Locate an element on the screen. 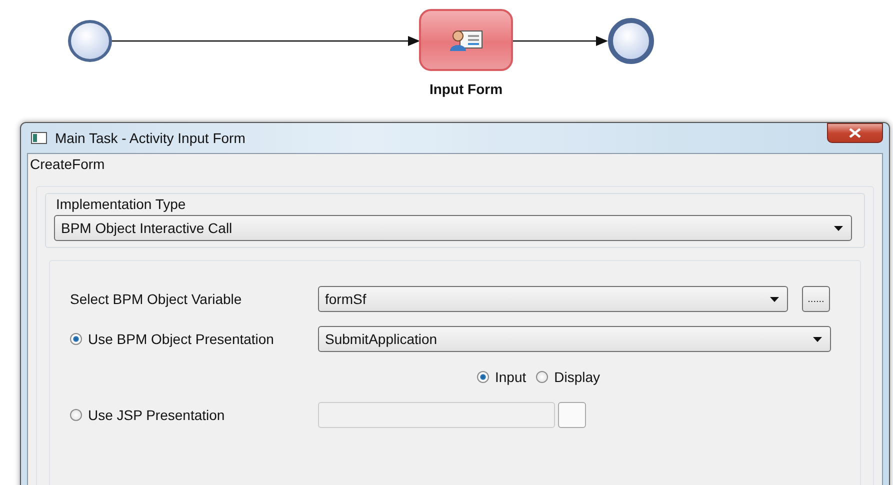 The height and width of the screenshot is (485, 893). group-label: Implementation Type is located at coordinates (121, 204).